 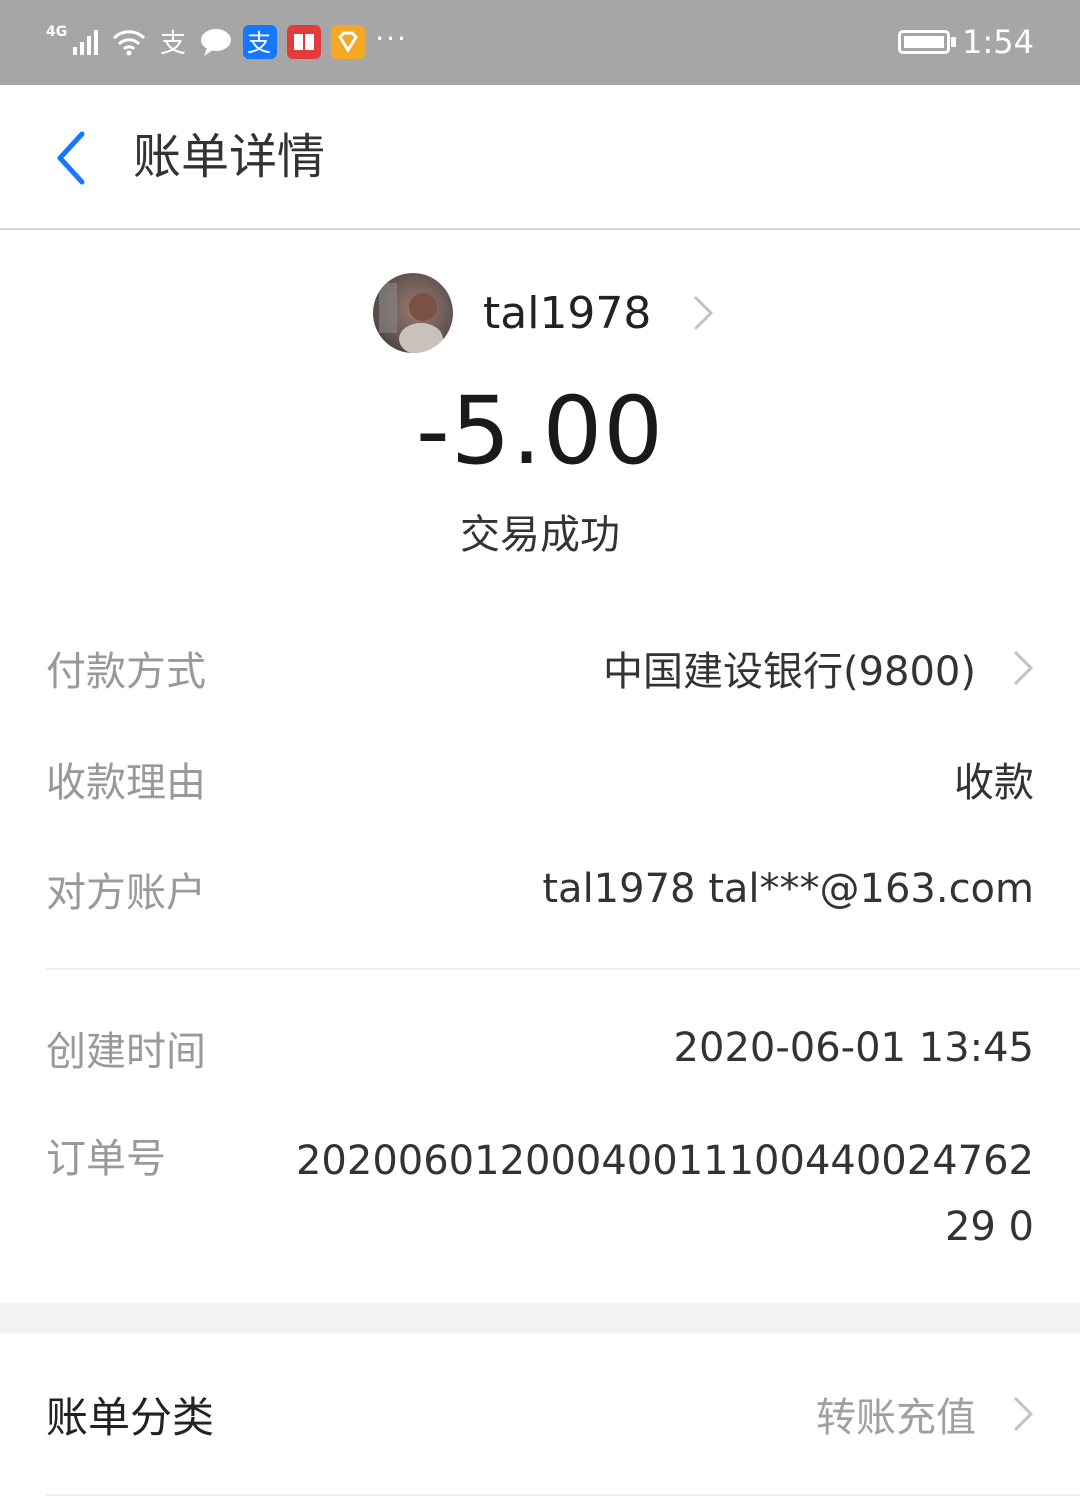 I want to click on signal-icon, so click(x=86, y=42).